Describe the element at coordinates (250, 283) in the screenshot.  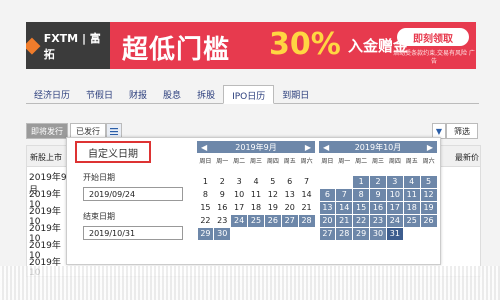
I see `bottom-fade` at that location.